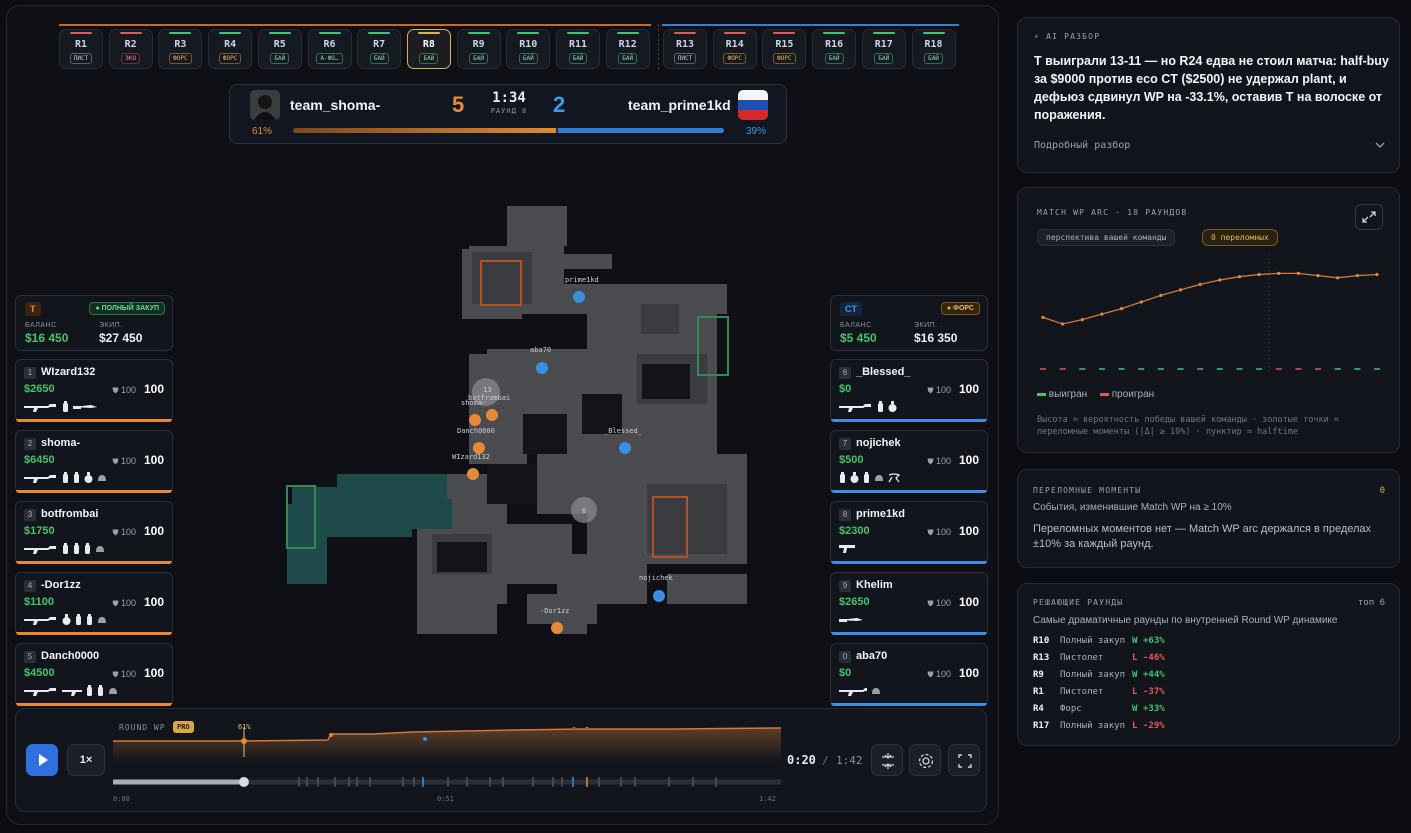 The height and width of the screenshot is (833, 1411). I want to click on decisive-round-row: R17 Полный закуп L -29%, so click(1213, 727).